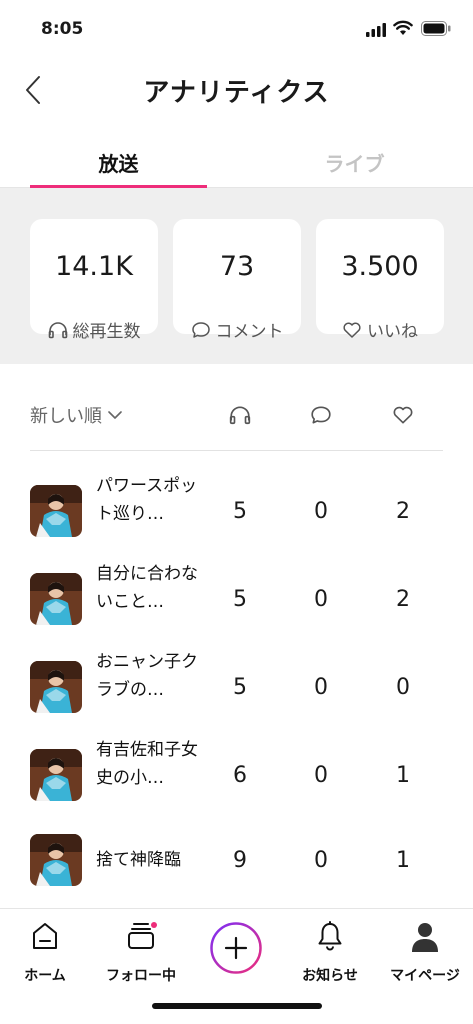  I want to click on likes-label-row: いいね, so click(380, 329).